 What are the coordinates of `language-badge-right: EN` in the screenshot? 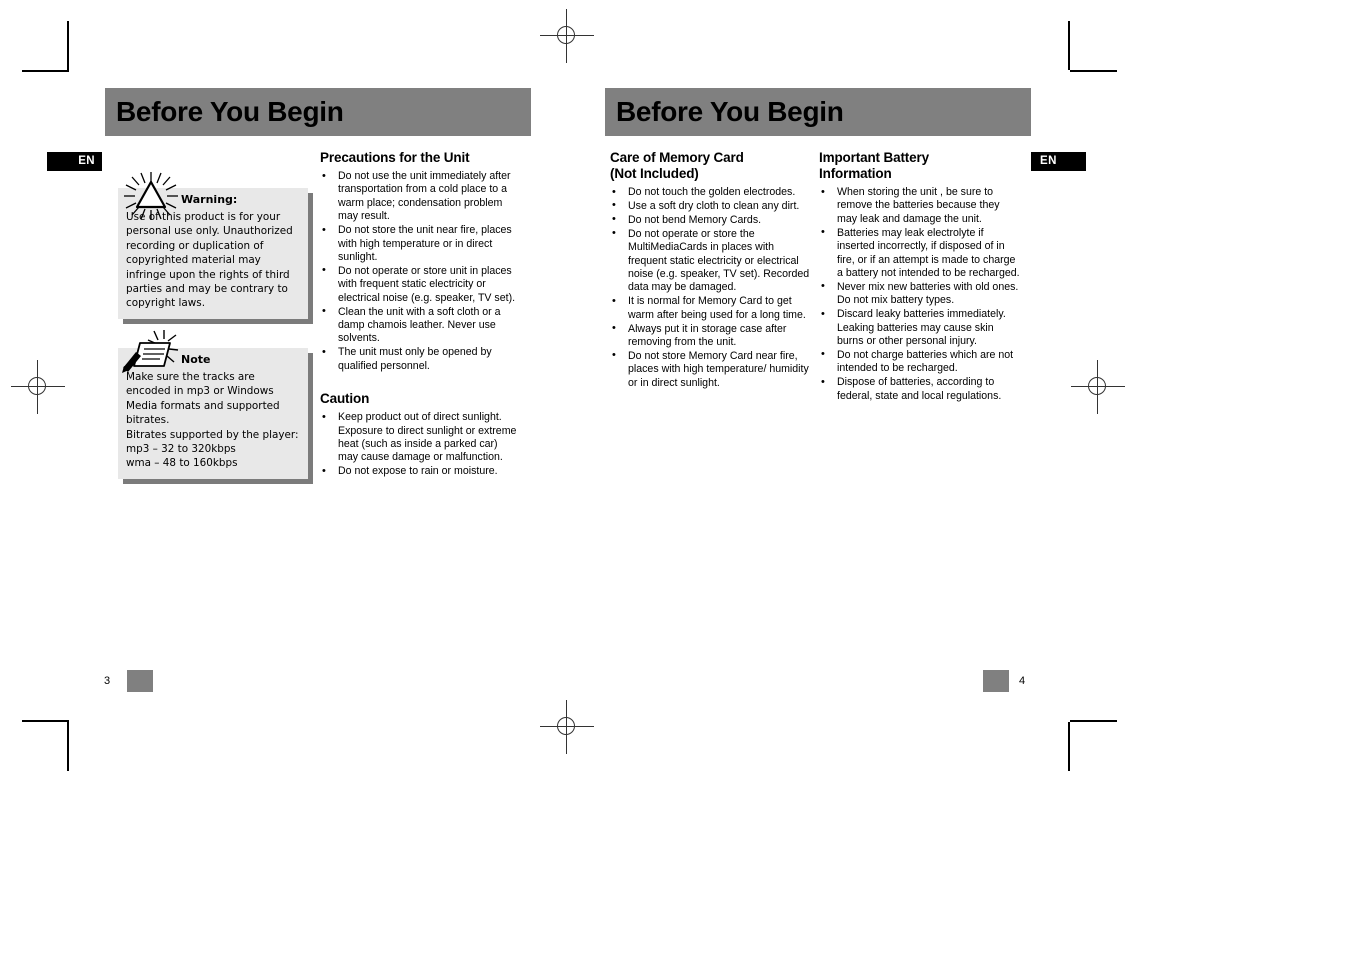 It's located at (1058, 161).